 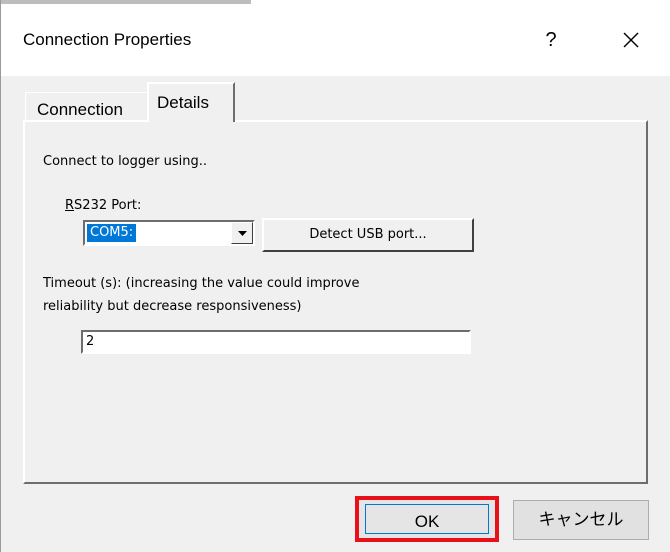 I want to click on title-bar: Connection Properties ?, so click(x=335, y=40).